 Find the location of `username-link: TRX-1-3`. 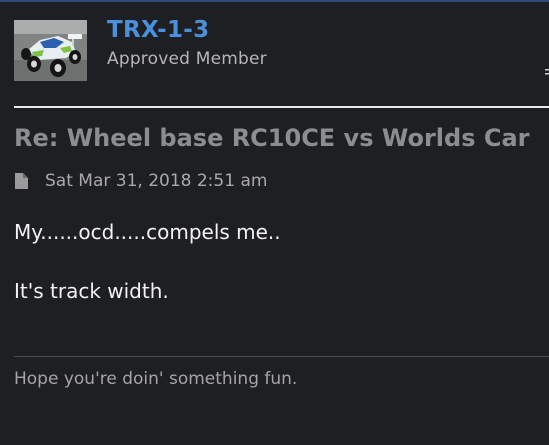

username-link: TRX-1-3 is located at coordinates (158, 30).